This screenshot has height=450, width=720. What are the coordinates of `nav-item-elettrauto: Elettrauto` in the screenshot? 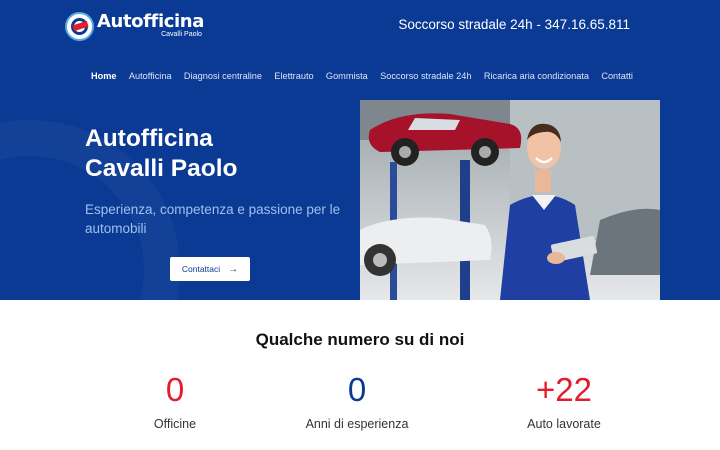 It's located at (293, 76).